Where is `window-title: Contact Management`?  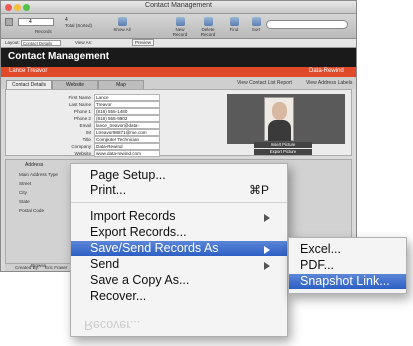 window-title: Contact Management is located at coordinates (178, 5).